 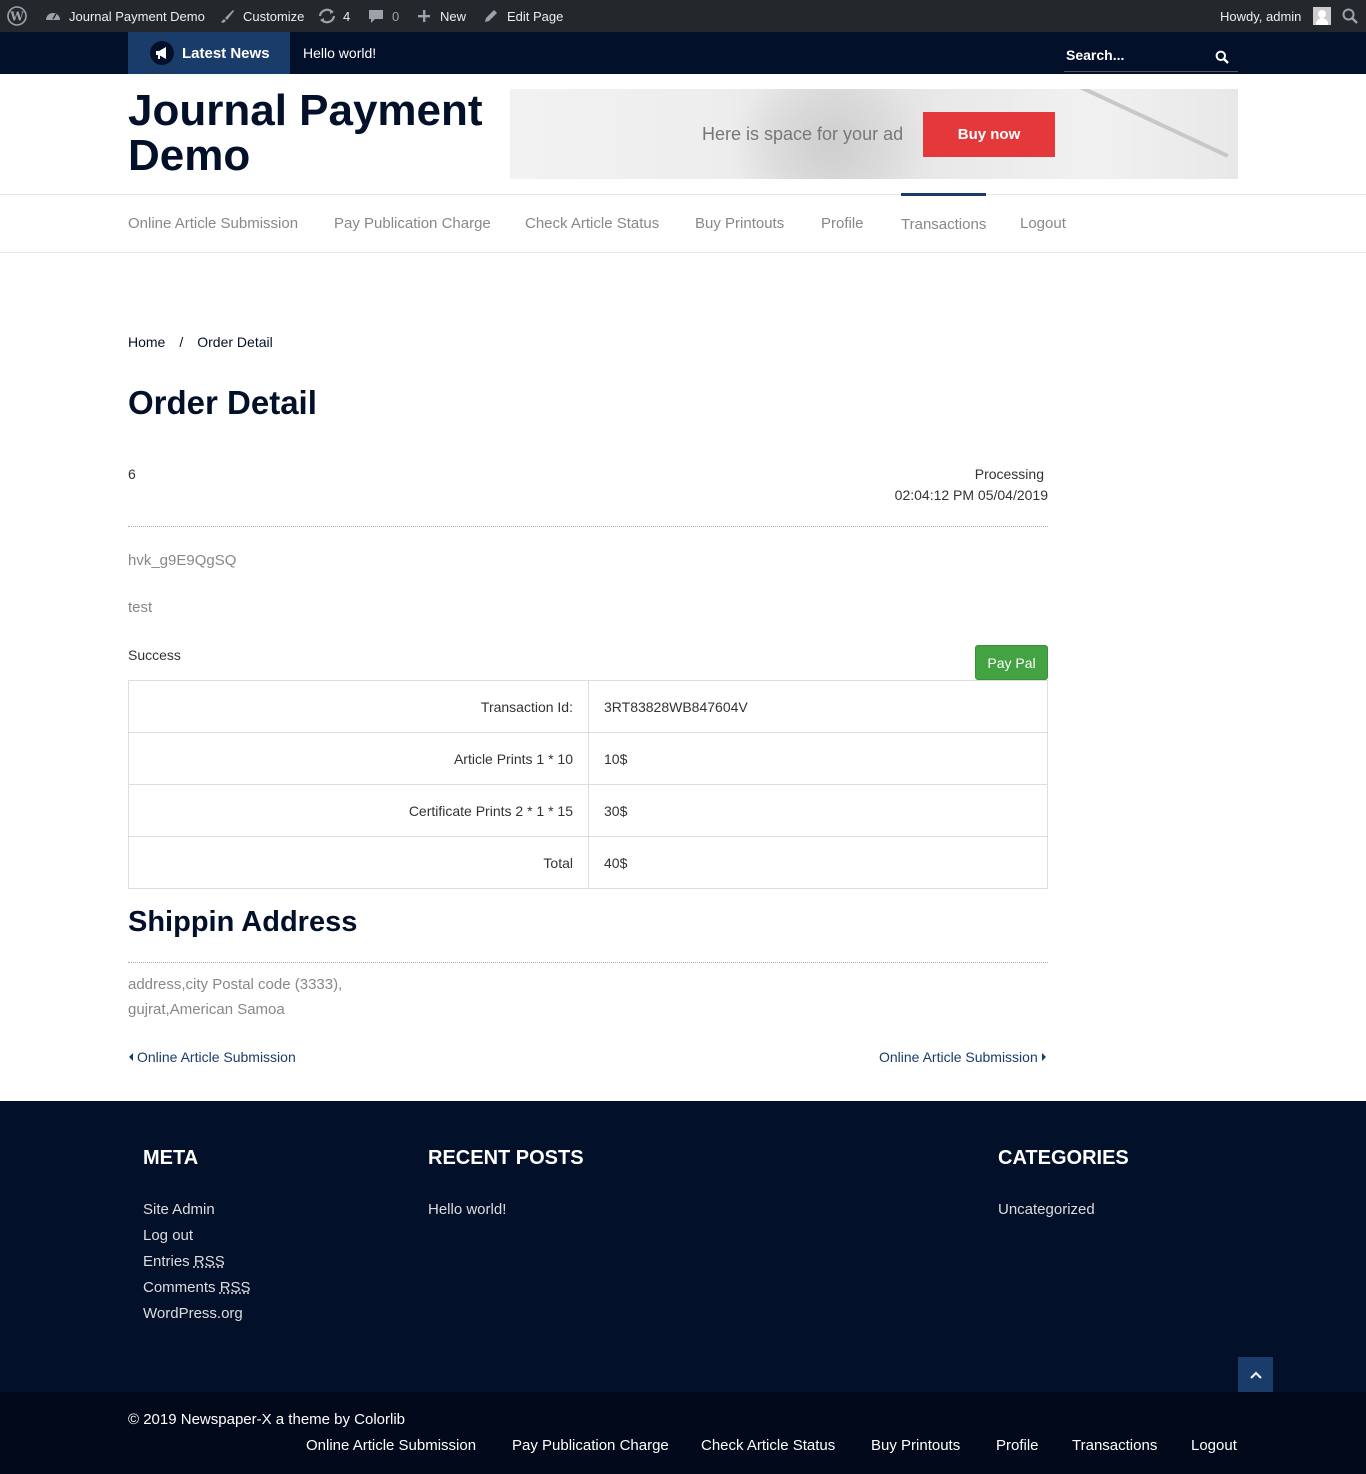 I want to click on meta-widget-title: META, so click(x=171, y=1158).